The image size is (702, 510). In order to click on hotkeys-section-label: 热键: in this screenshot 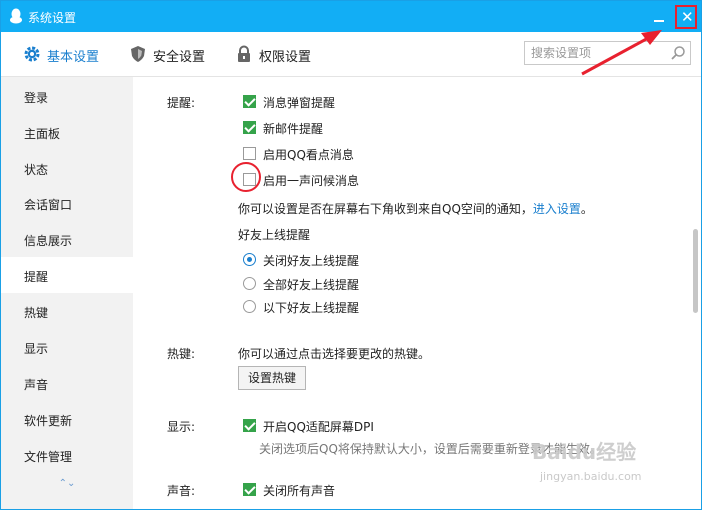, I will do `click(181, 354)`.